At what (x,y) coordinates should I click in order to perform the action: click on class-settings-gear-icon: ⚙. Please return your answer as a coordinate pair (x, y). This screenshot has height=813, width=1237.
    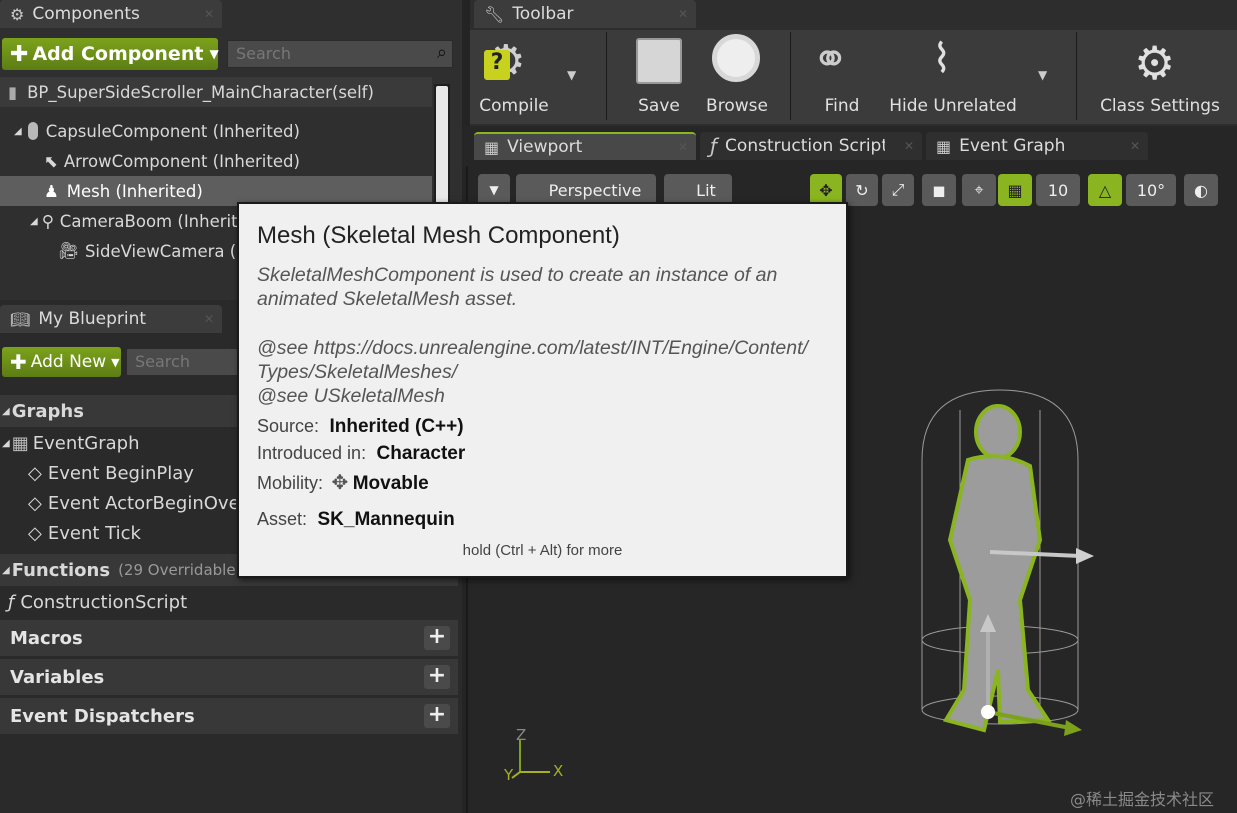
    Looking at the image, I should click on (1155, 63).